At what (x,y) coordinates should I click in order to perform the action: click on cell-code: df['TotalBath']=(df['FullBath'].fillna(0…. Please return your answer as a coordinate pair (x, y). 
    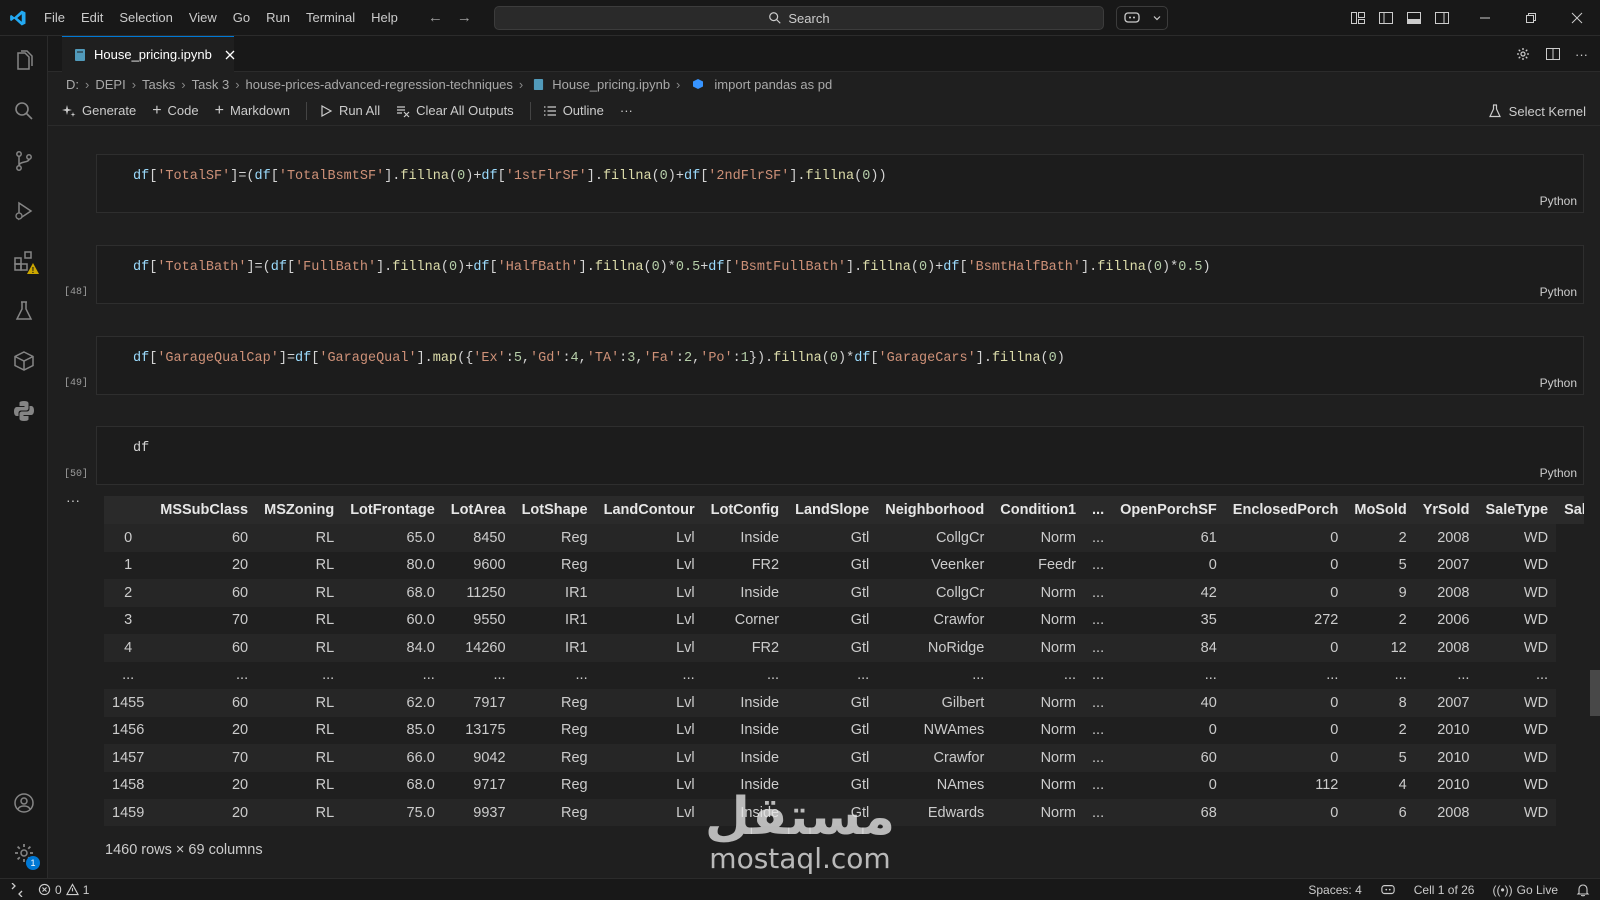
    Looking at the image, I should click on (672, 267).